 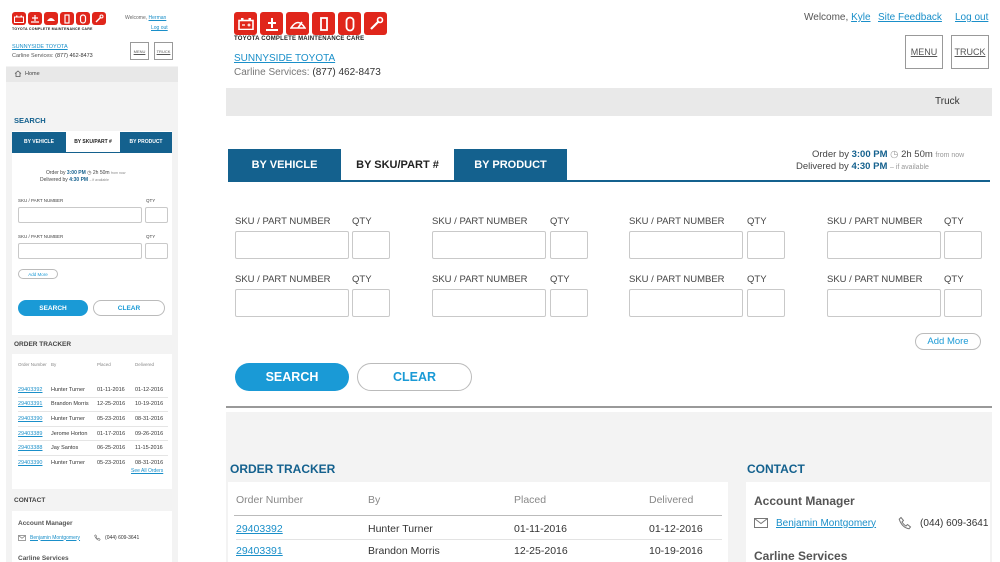 What do you see at coordinates (414, 377) in the screenshot?
I see `clear-button: CLEAR` at bounding box center [414, 377].